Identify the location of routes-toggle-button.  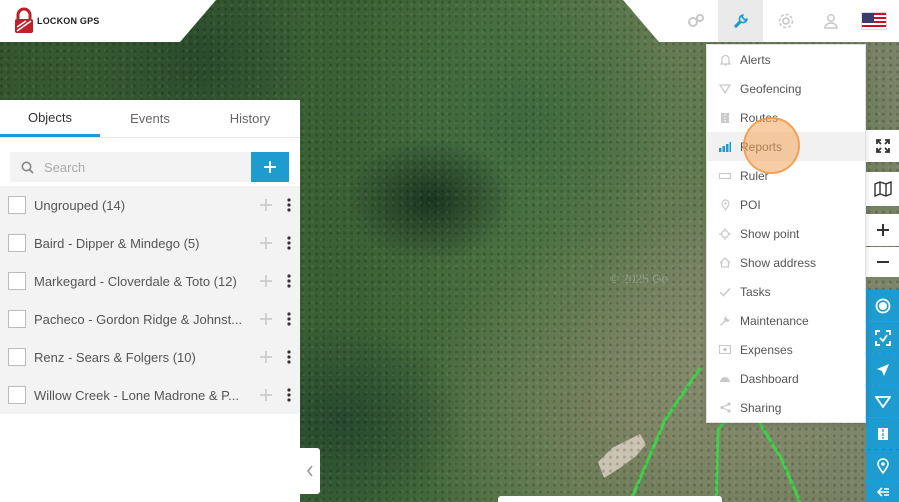
(882, 433).